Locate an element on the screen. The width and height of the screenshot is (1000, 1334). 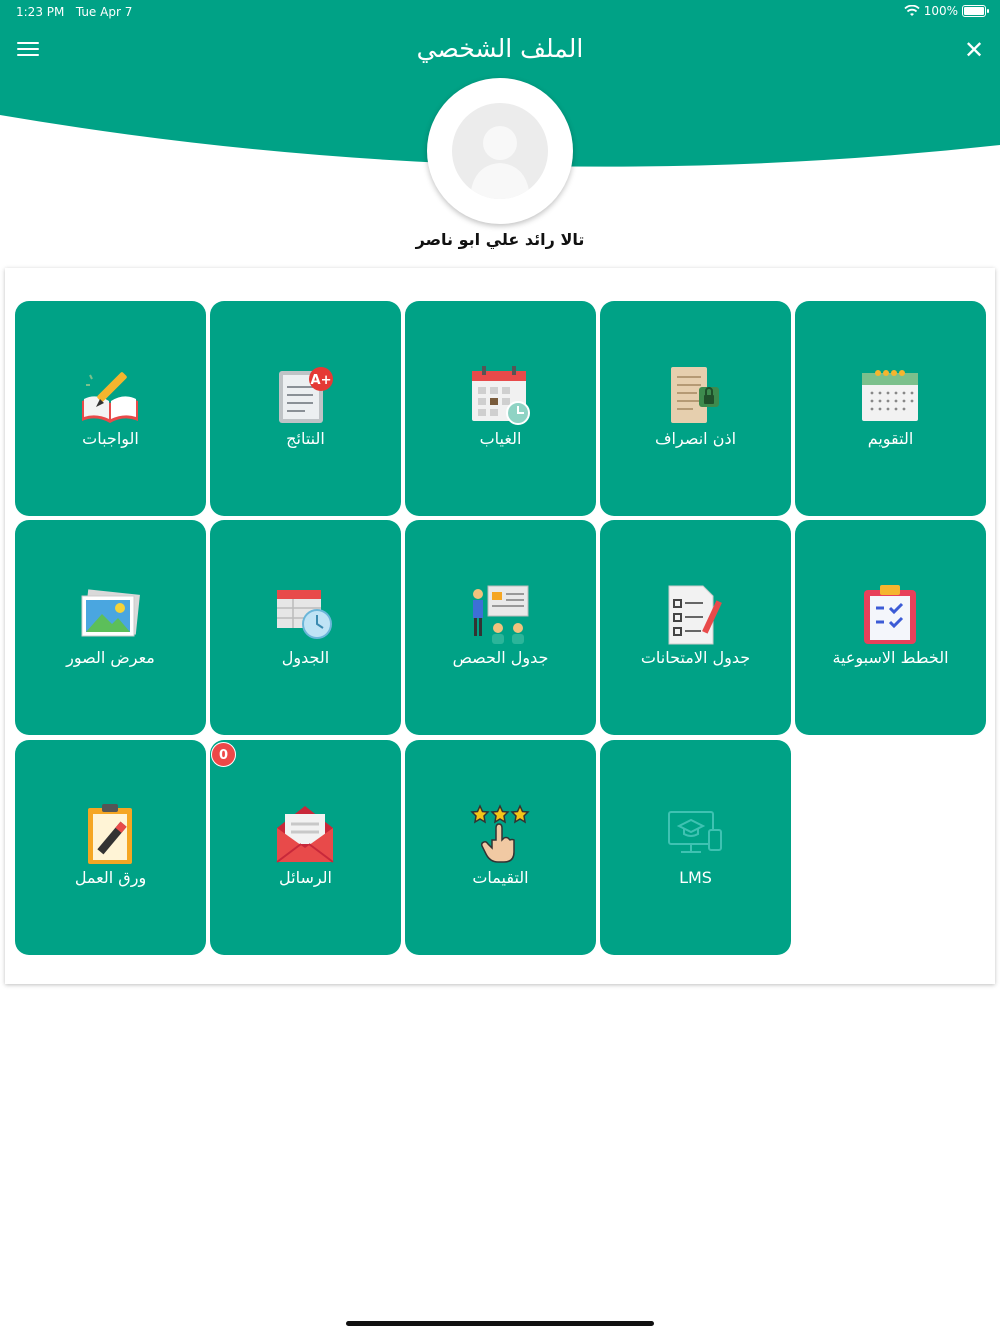
lms-icon is located at coordinates (695, 832).